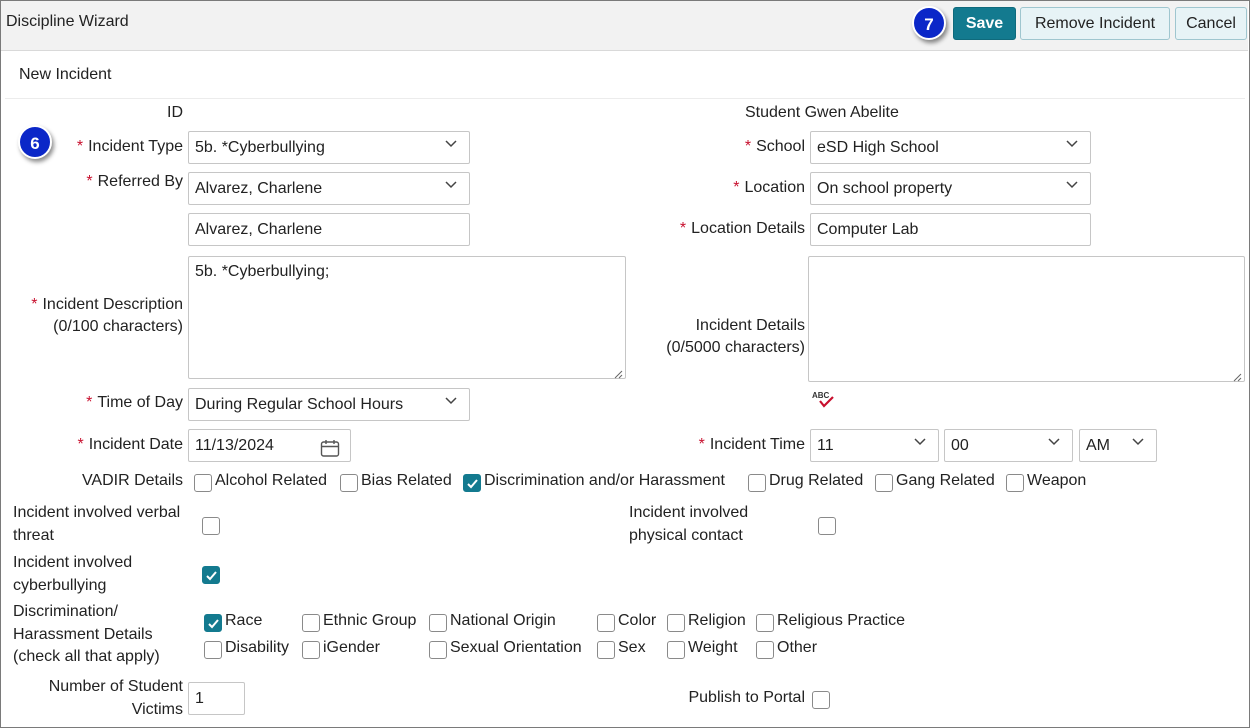  I want to click on discrimination-disability-checkbox, so click(213, 650).